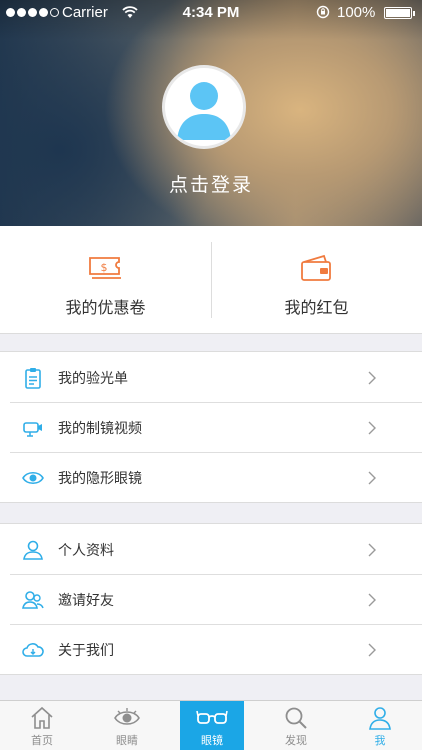  What do you see at coordinates (212, 717) in the screenshot?
I see `glasses-icon` at bounding box center [212, 717].